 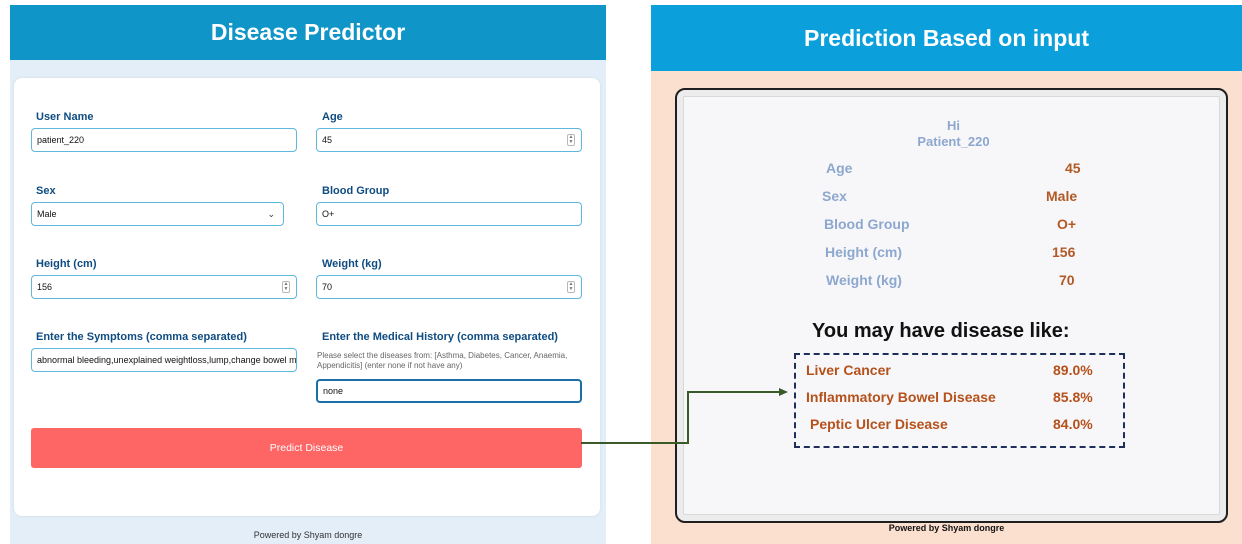 What do you see at coordinates (1067, 280) in the screenshot?
I see `info-value-weight: 70` at bounding box center [1067, 280].